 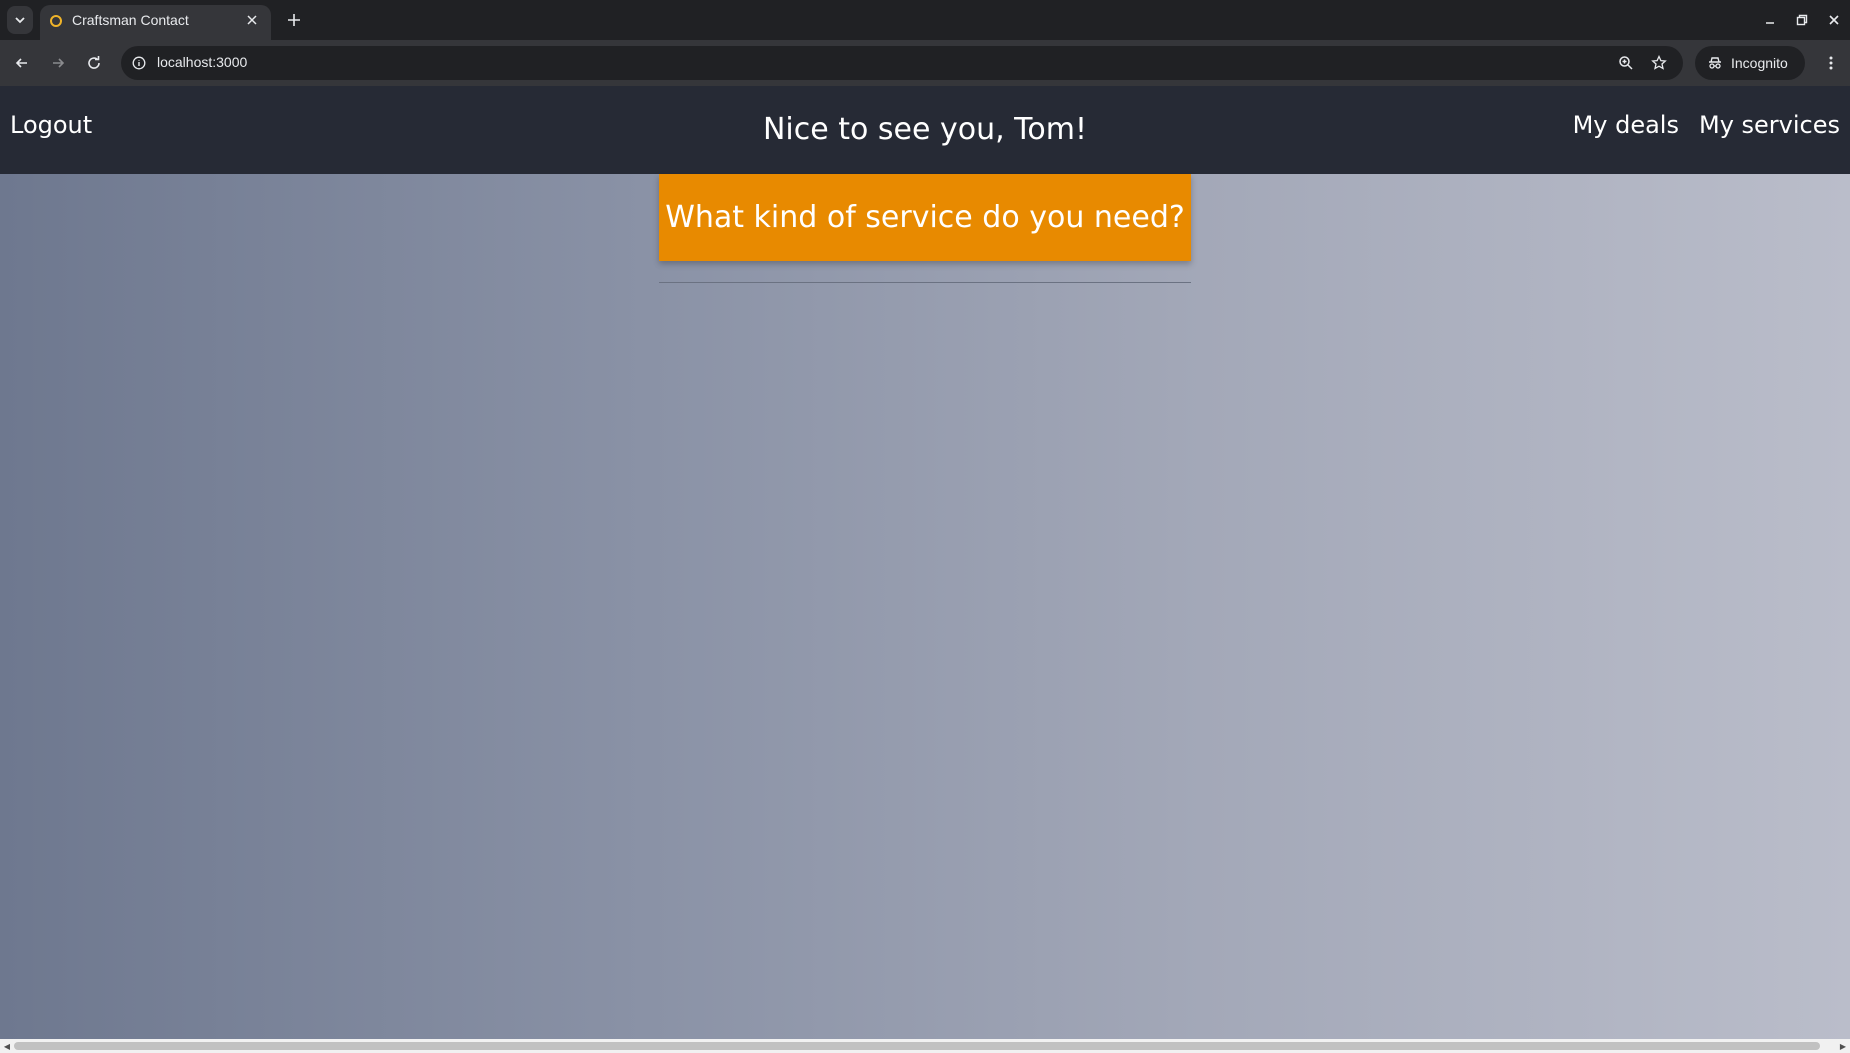 What do you see at coordinates (1843, 1046) in the screenshot?
I see `scroll-right-arrow-icon: ▶` at bounding box center [1843, 1046].